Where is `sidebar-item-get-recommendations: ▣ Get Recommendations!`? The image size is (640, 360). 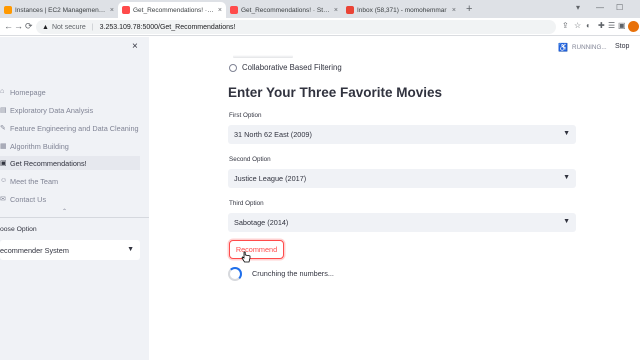 sidebar-item-get-recommendations: ▣ Get Recommendations! is located at coordinates (70, 163).